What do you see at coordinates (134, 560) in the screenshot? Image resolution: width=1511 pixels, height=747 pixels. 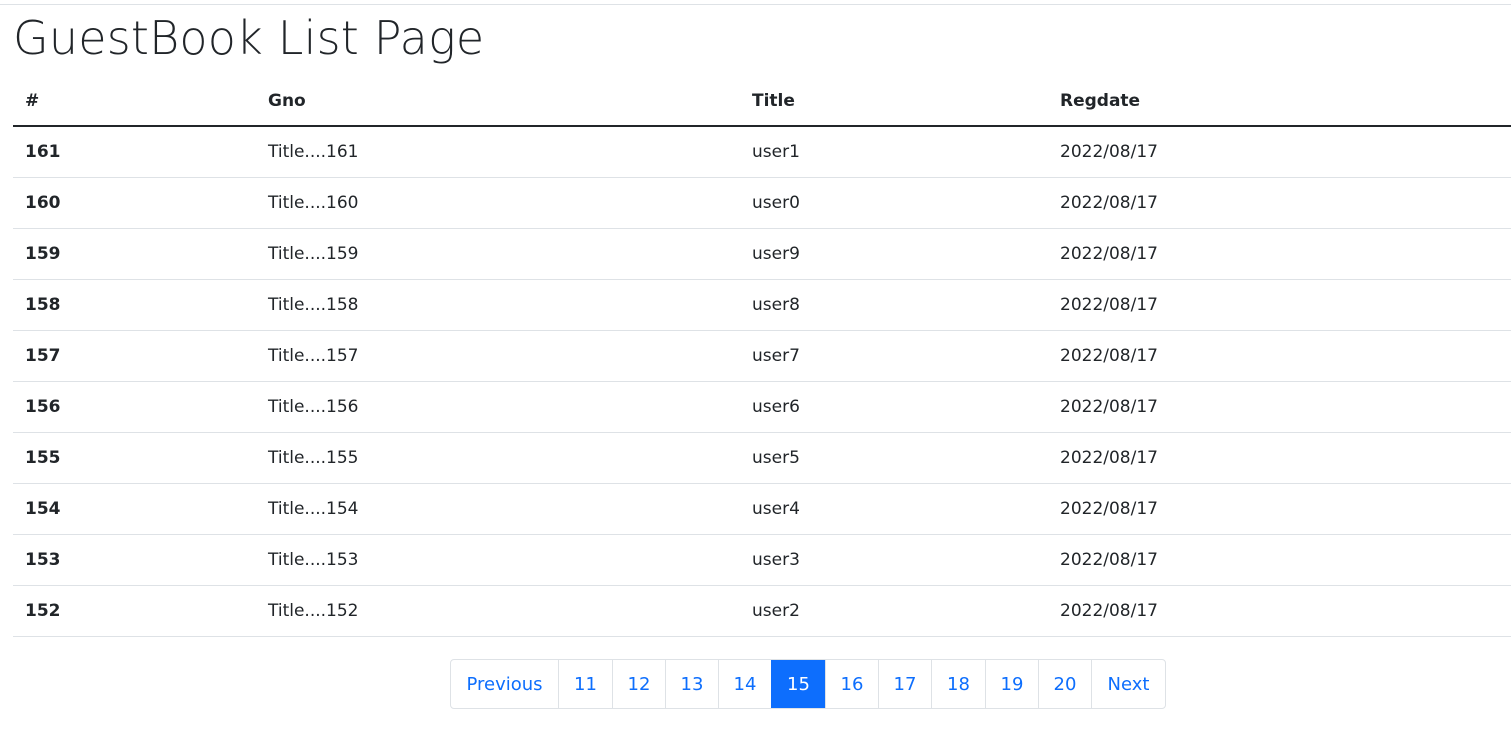 I see `row-number: 153` at bounding box center [134, 560].